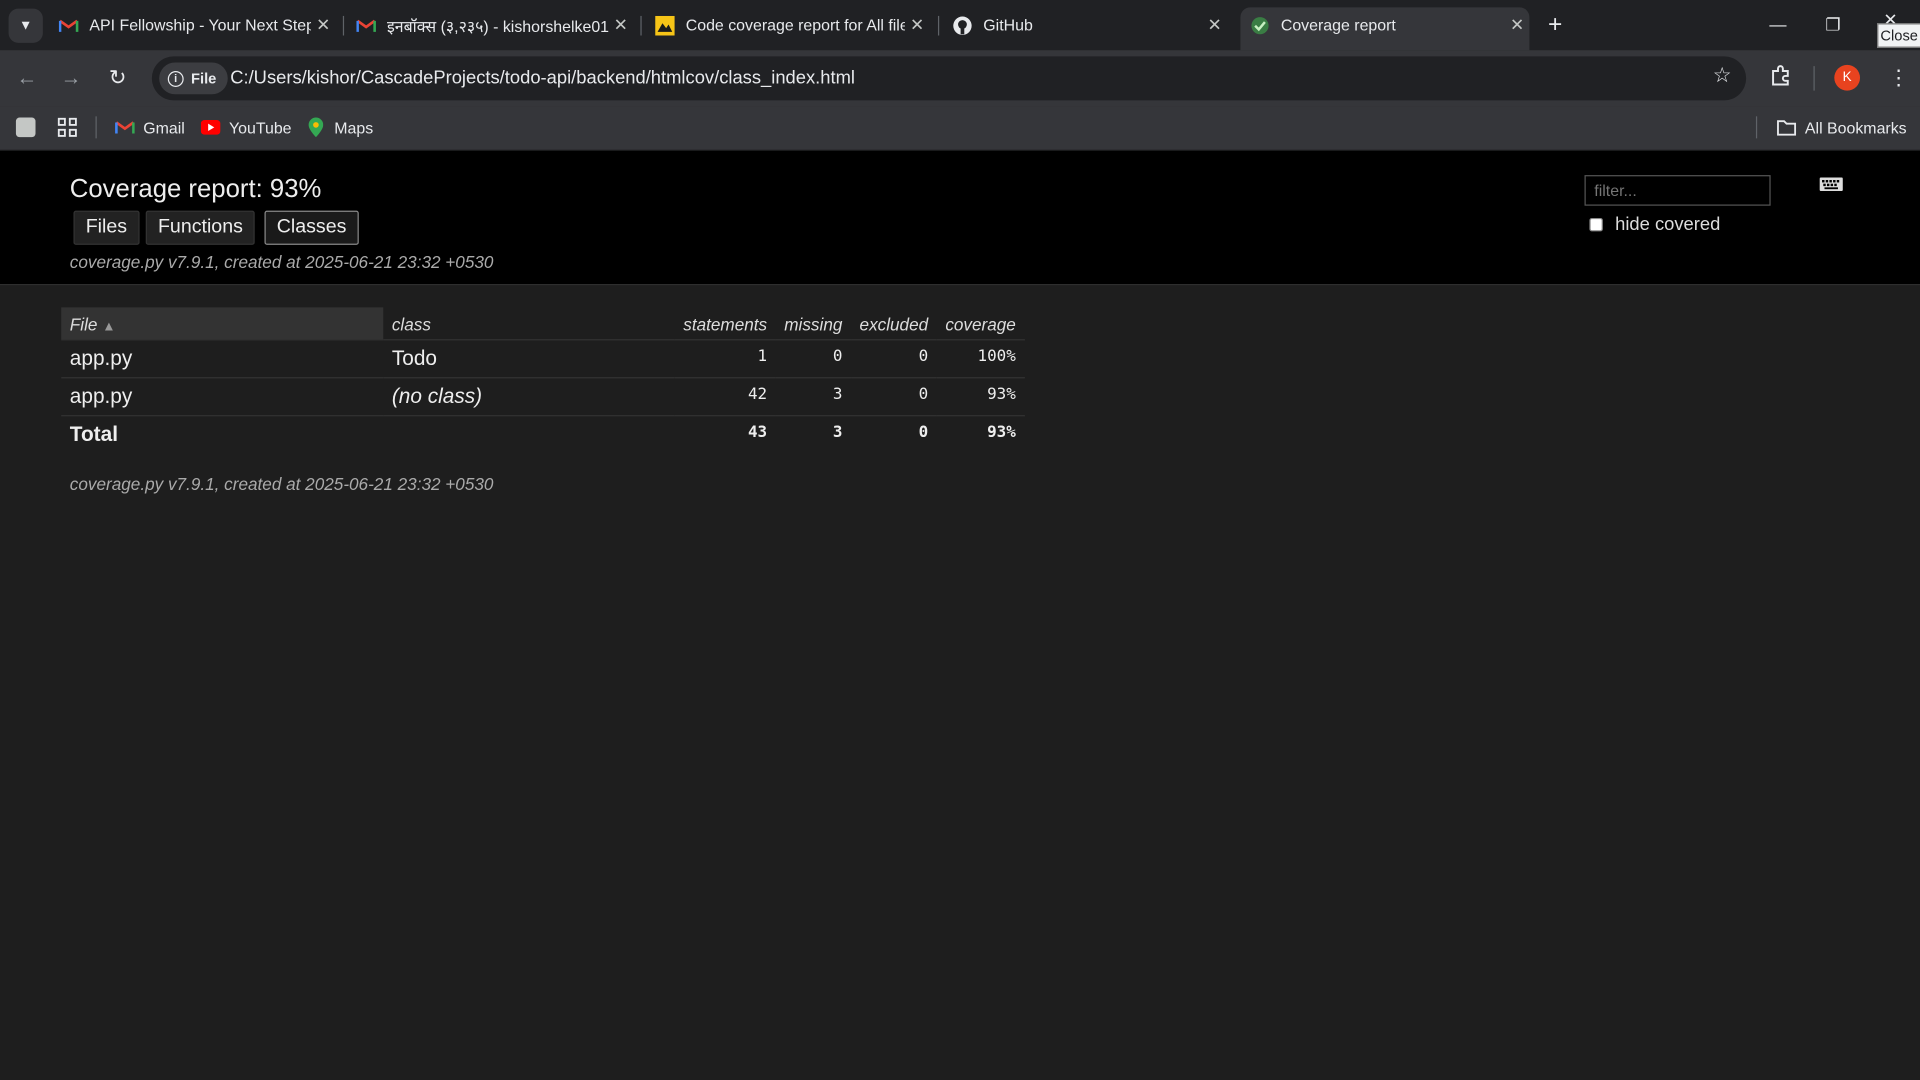 The width and height of the screenshot is (1920, 1080). I want to click on classes-button: Classes, so click(311, 227).